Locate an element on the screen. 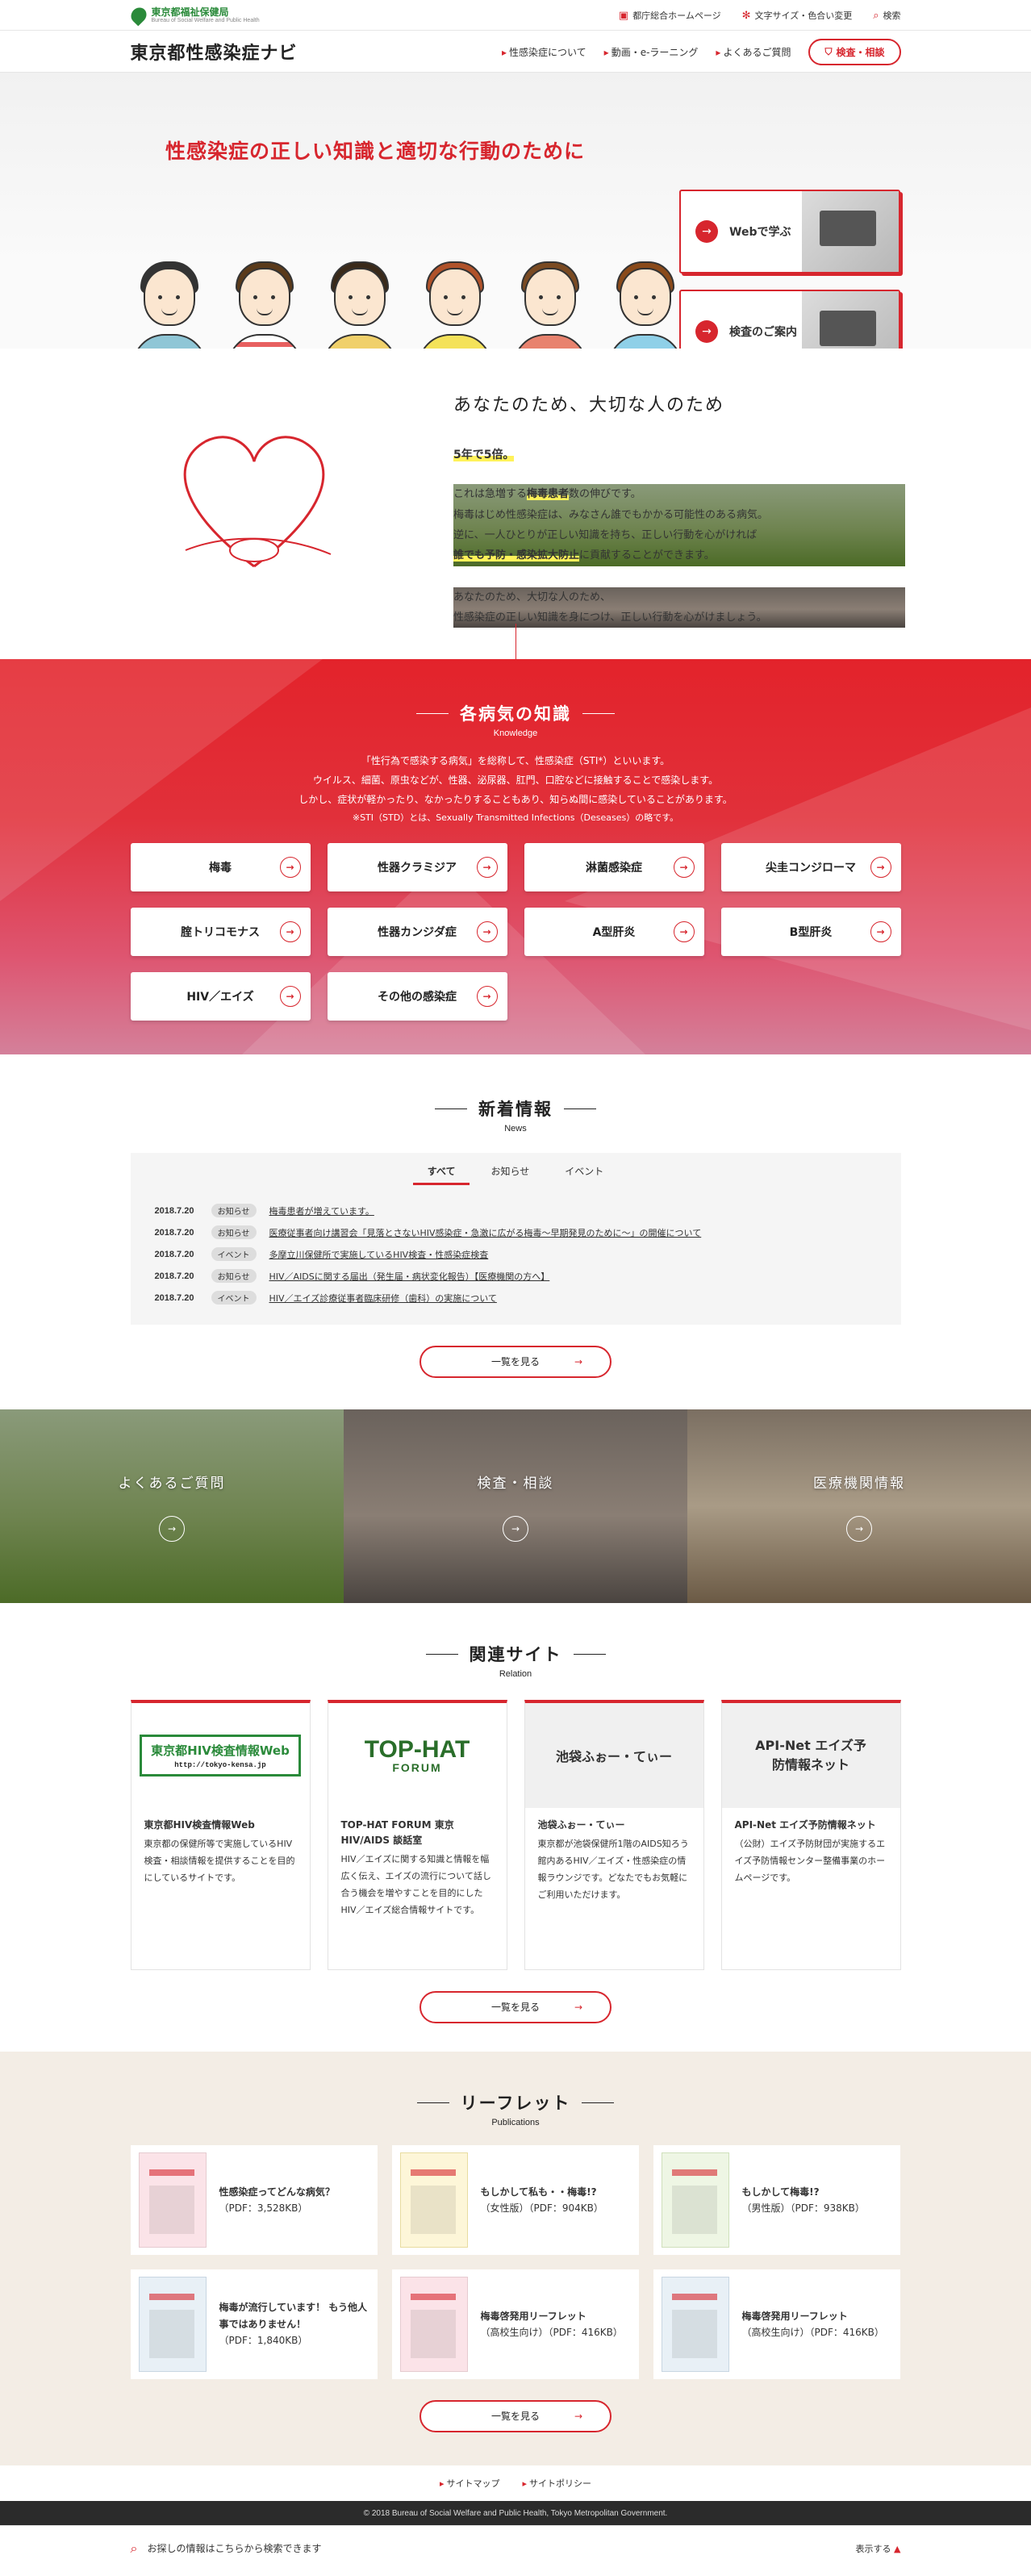 The height and width of the screenshot is (2576, 1031). leaflet-card: もしかして梅毒!? （男性版）（PDF：938KB） is located at coordinates (776, 2200).